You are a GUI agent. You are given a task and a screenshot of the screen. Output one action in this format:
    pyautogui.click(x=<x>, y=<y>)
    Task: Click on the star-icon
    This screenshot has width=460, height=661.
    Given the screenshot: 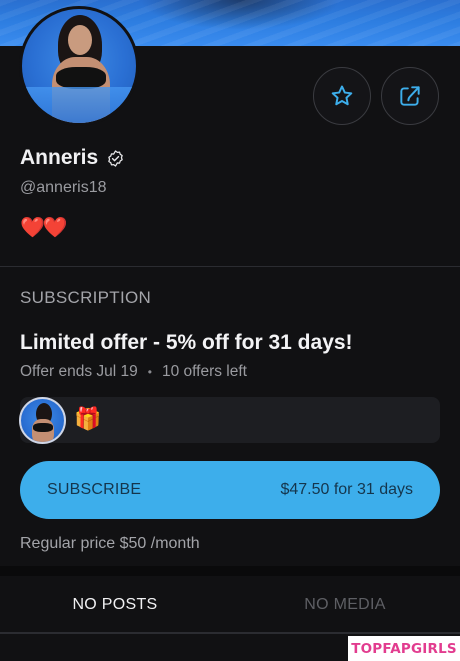 What is the action you would take?
    pyautogui.click(x=342, y=95)
    